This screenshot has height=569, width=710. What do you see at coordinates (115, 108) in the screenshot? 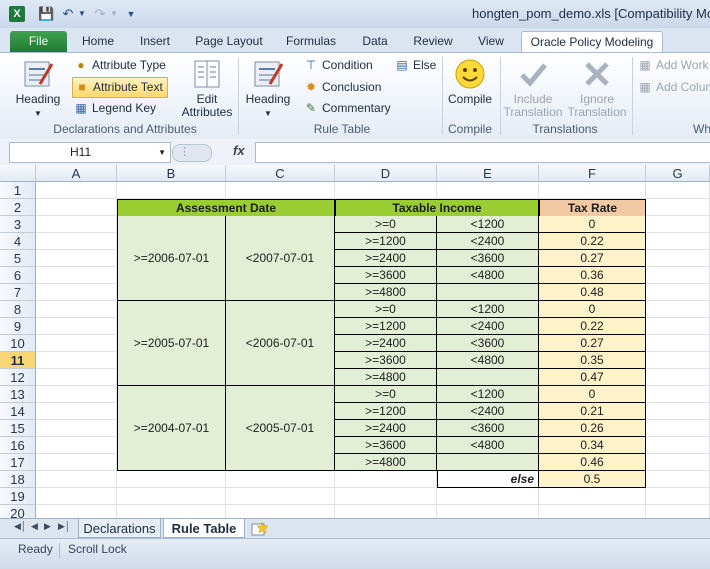
I see `legend-key-button: ▦ Legend Key` at bounding box center [115, 108].